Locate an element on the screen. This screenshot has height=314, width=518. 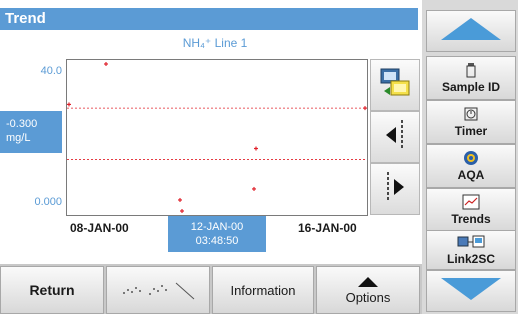
cursor-value: -0.300 is located at coordinates (22, 124).